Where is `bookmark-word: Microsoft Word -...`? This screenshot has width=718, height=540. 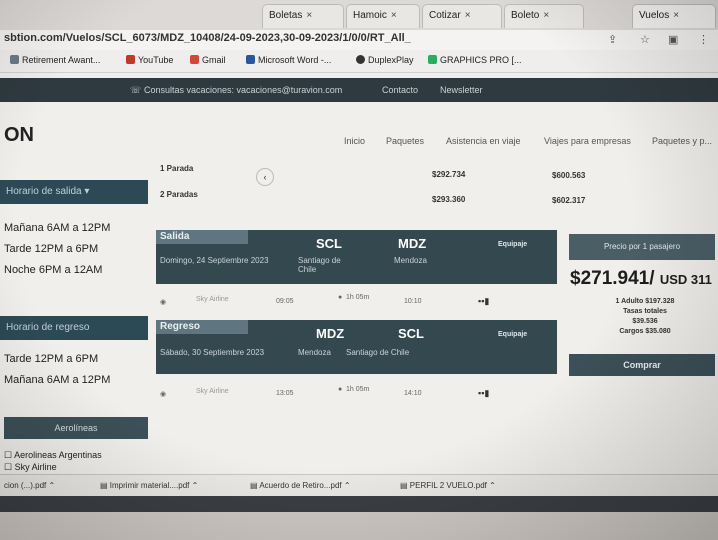
bookmark-word: Microsoft Word -... is located at coordinates (288, 60).